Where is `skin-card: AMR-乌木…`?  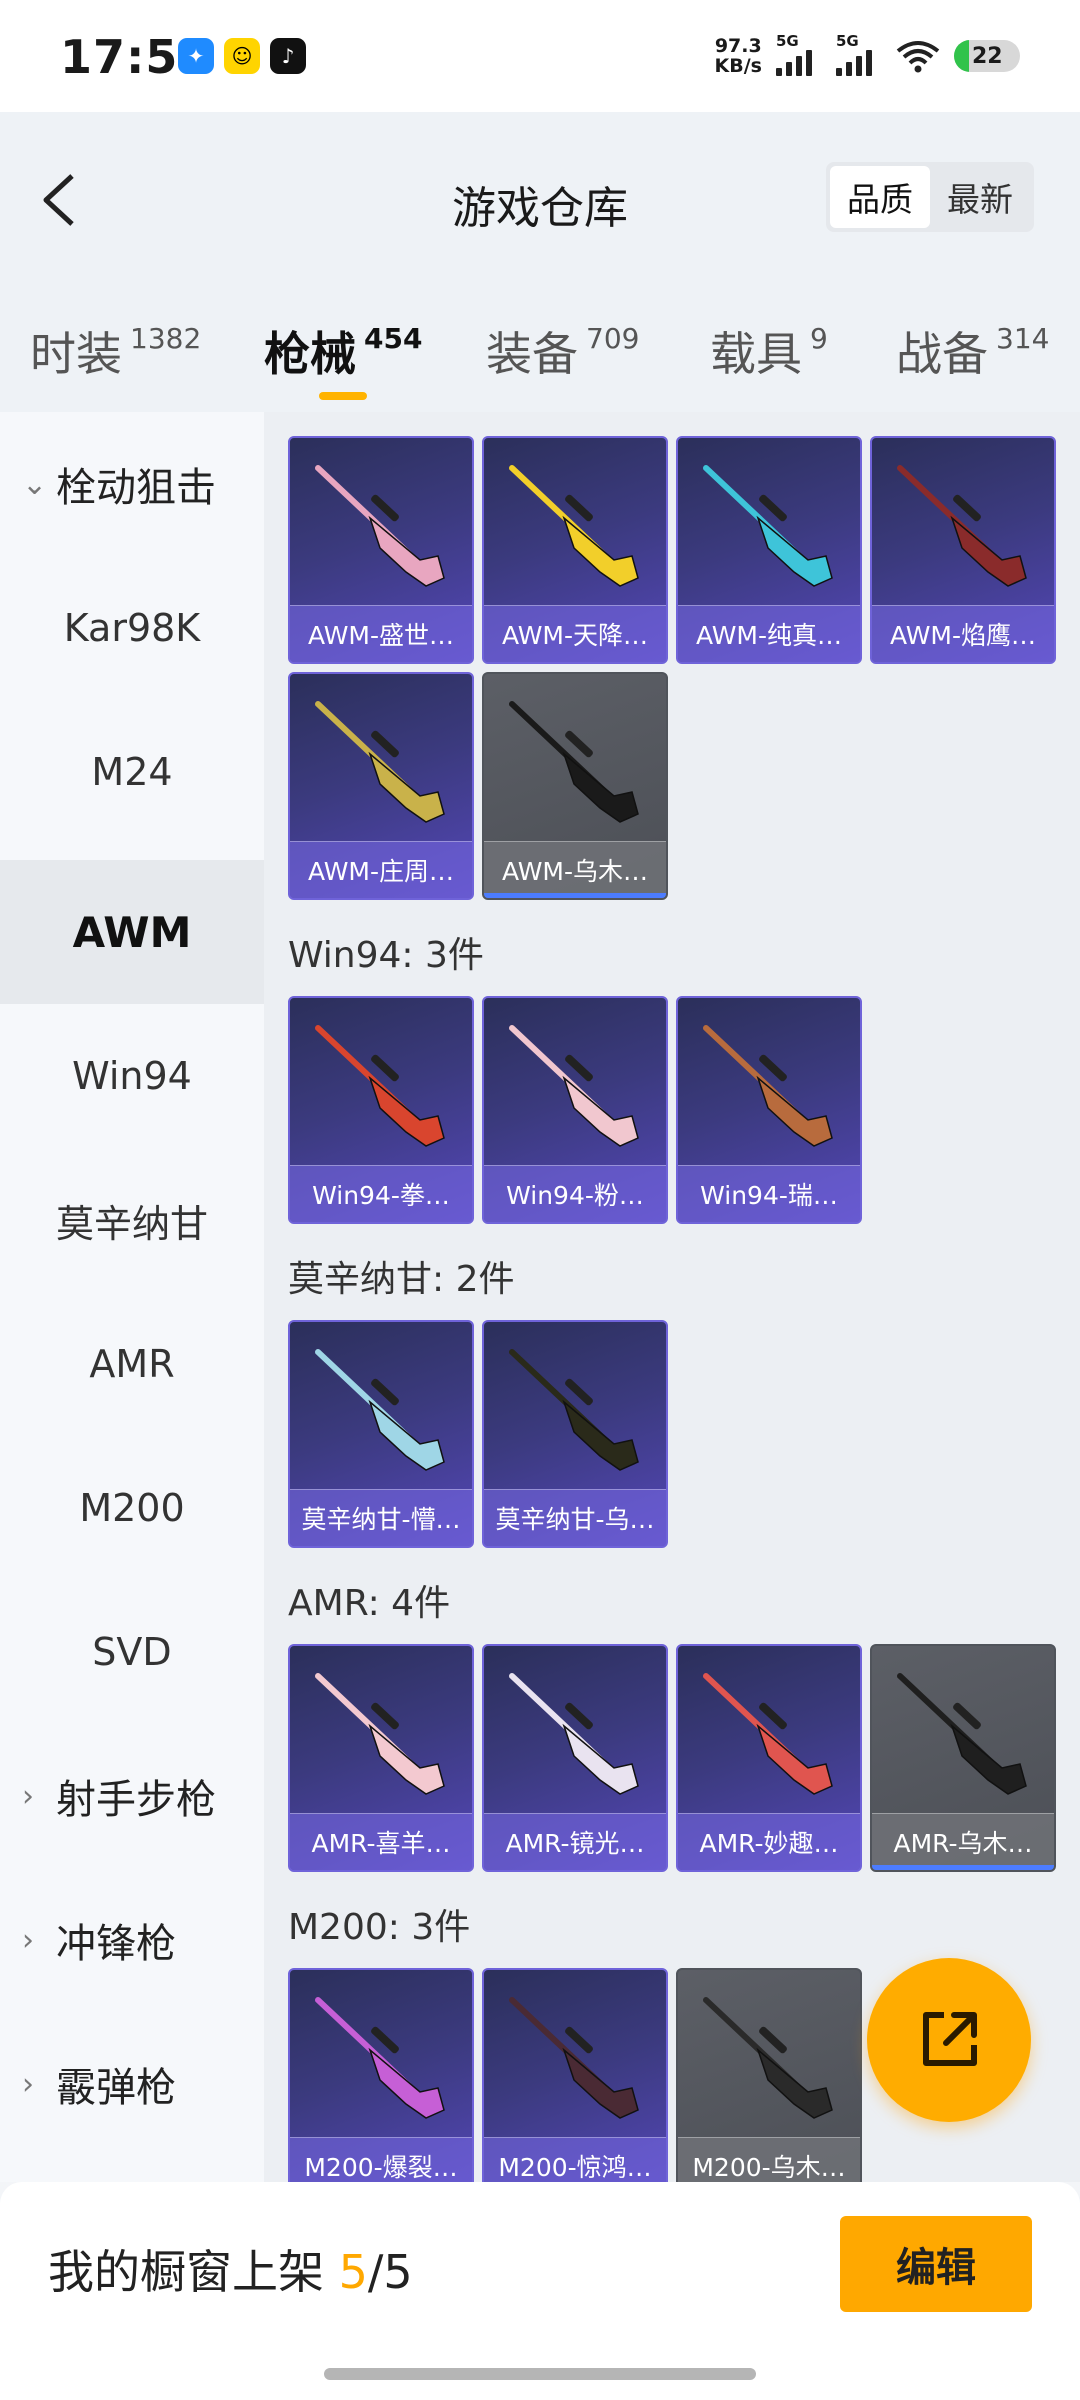 skin-card: AMR-乌木… is located at coordinates (963, 1758).